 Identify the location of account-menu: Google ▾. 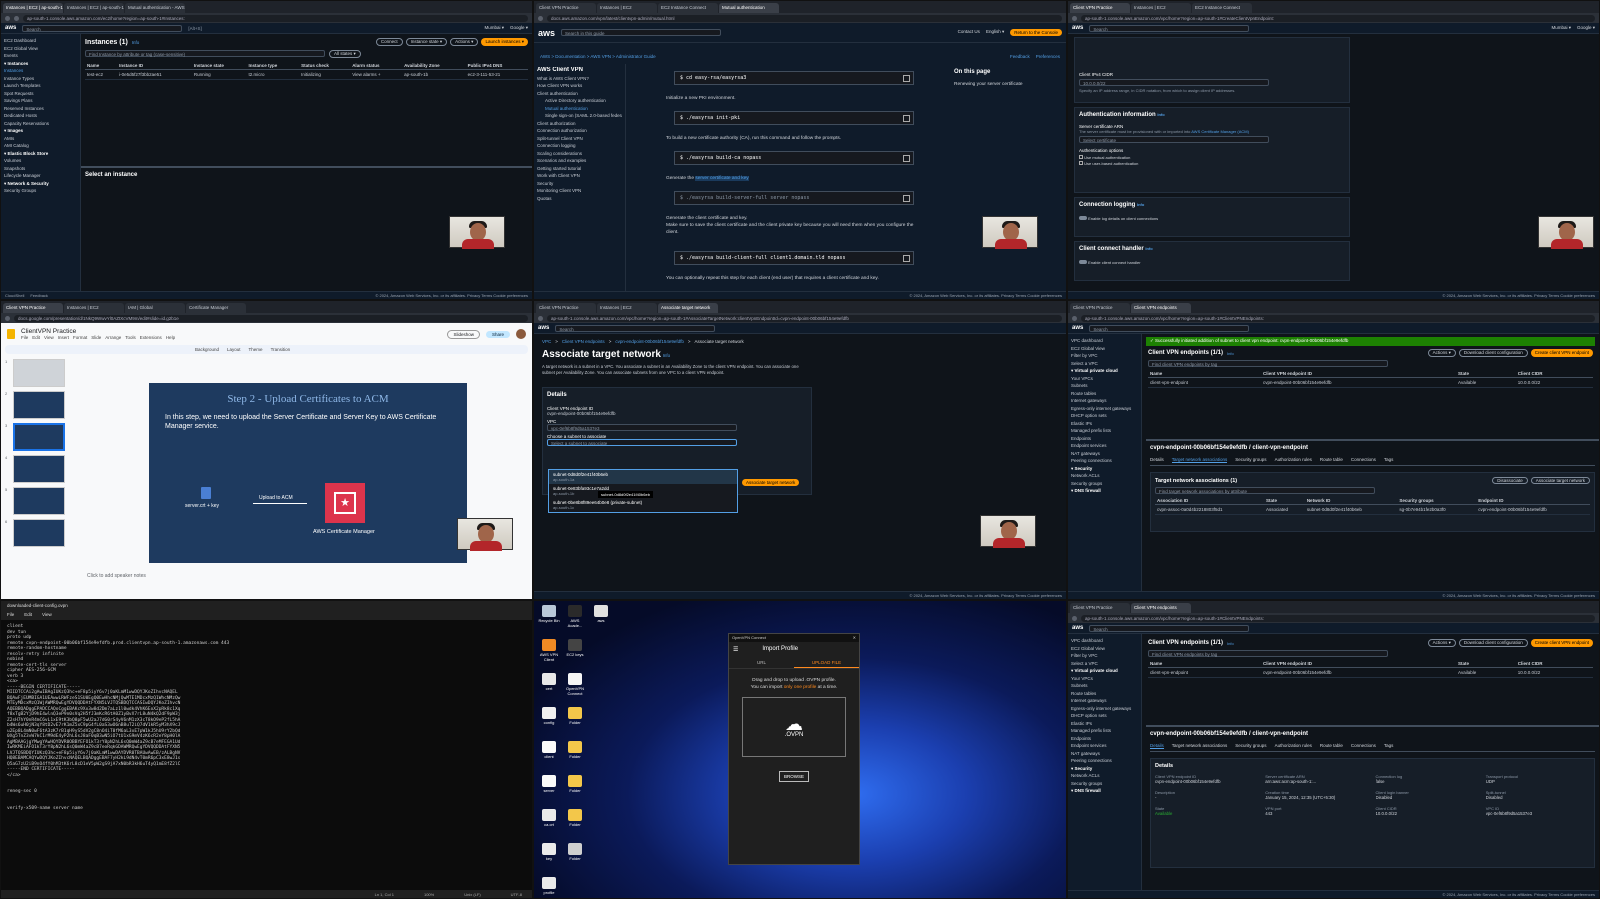
(1586, 28).